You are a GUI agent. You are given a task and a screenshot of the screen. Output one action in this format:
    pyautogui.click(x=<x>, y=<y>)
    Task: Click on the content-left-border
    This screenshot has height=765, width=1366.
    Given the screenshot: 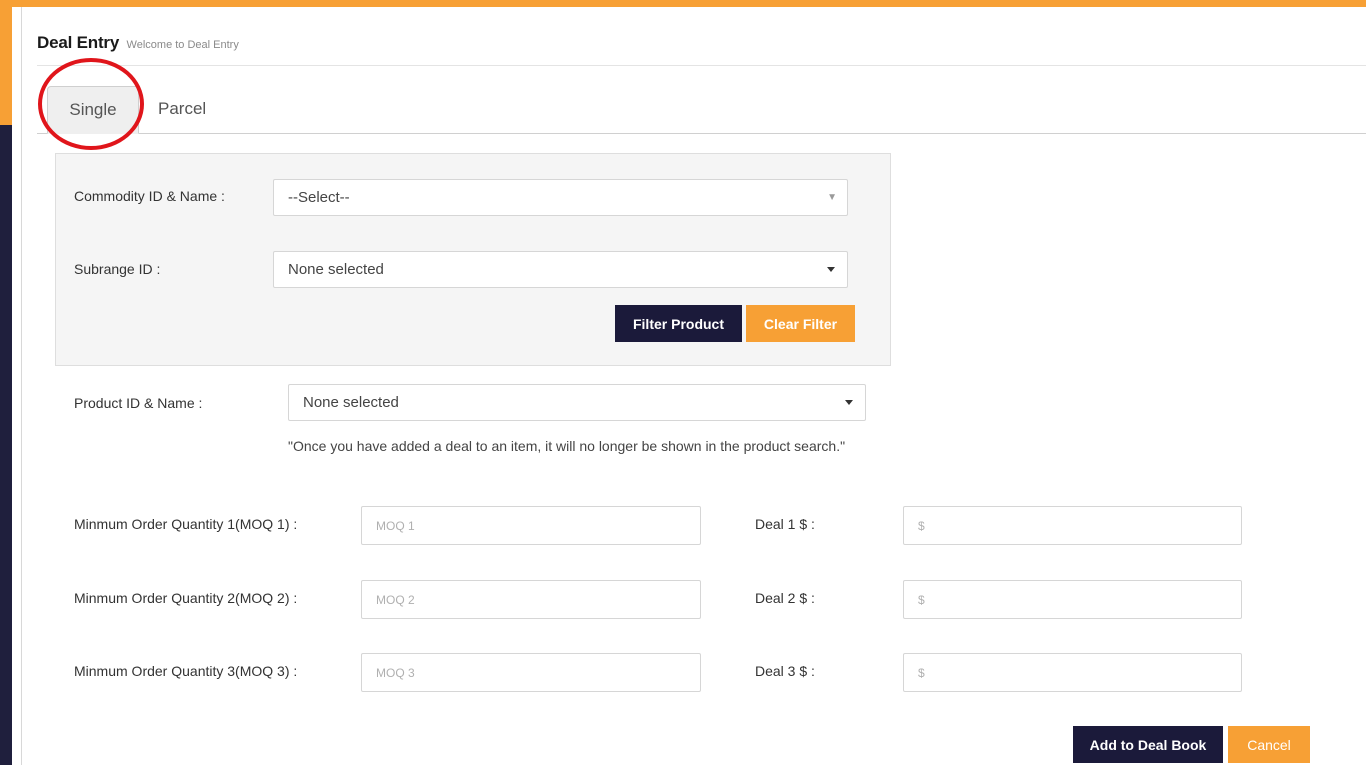 What is the action you would take?
    pyautogui.click(x=21, y=386)
    